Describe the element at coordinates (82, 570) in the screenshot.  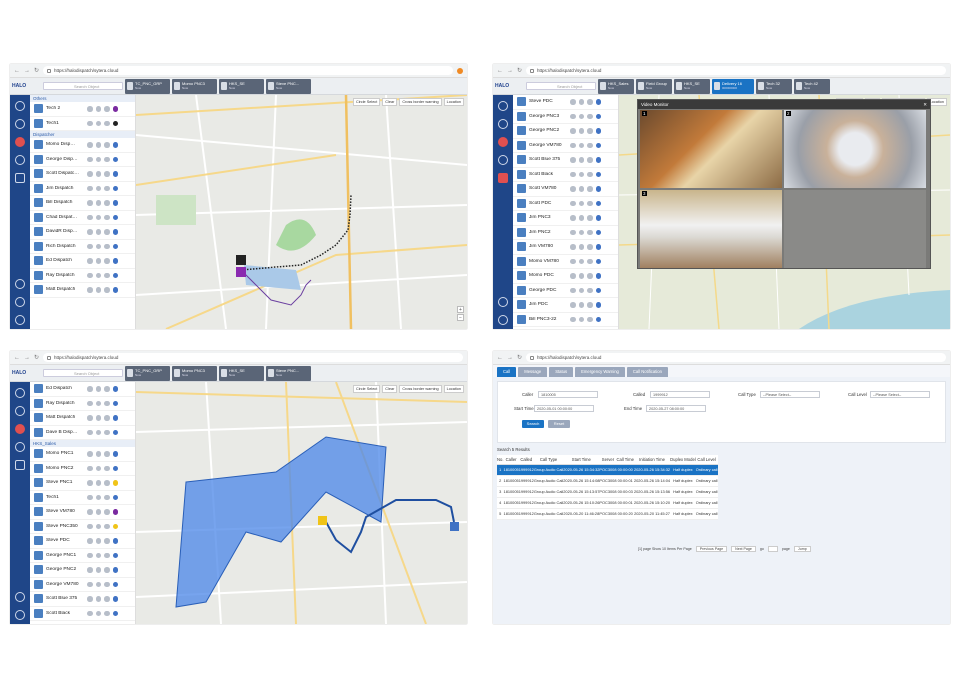
I see `list-item: George PNC2` at that location.